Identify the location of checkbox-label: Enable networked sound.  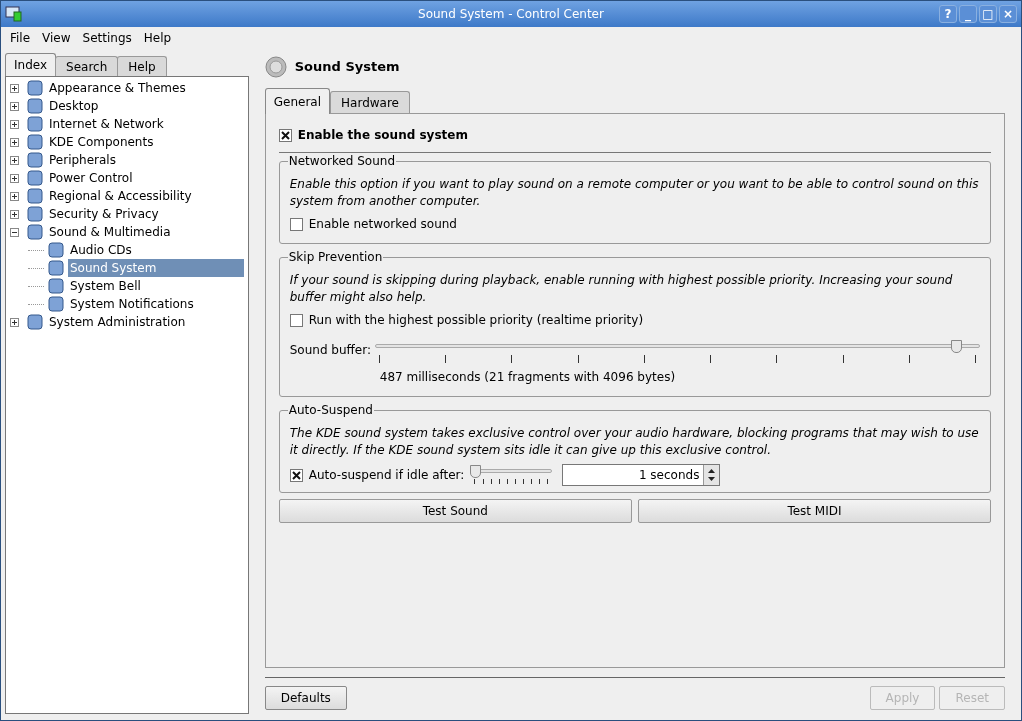
(382, 224).